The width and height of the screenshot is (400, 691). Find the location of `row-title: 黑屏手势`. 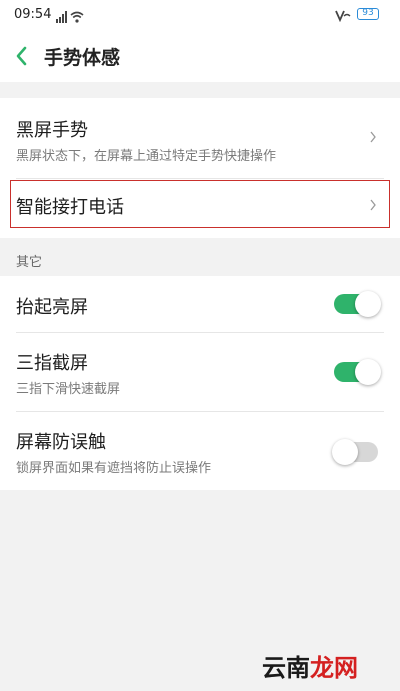

row-title: 黑屏手势 is located at coordinates (52, 130).